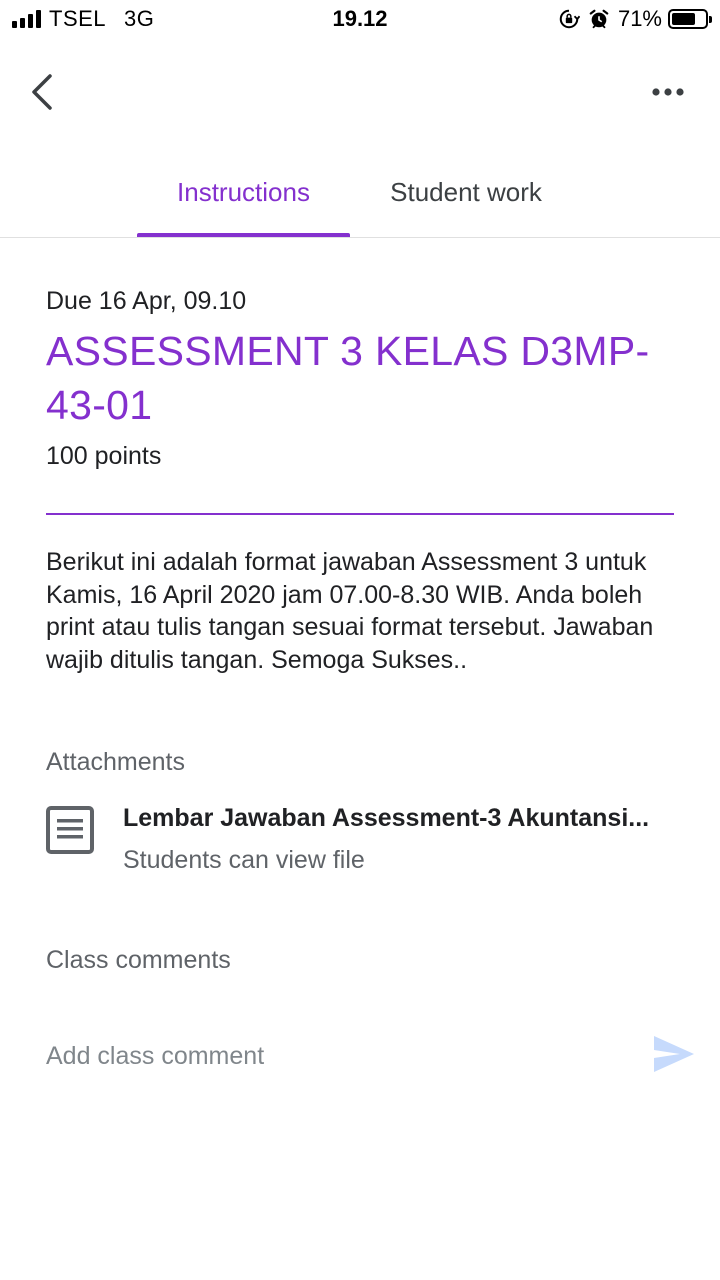 The image size is (720, 1280). I want to click on attachments-heading: Attachments, so click(115, 762).